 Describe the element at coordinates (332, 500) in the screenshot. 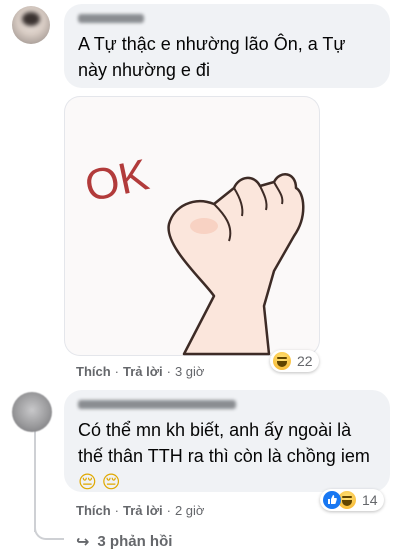

I see `like-icon` at that location.